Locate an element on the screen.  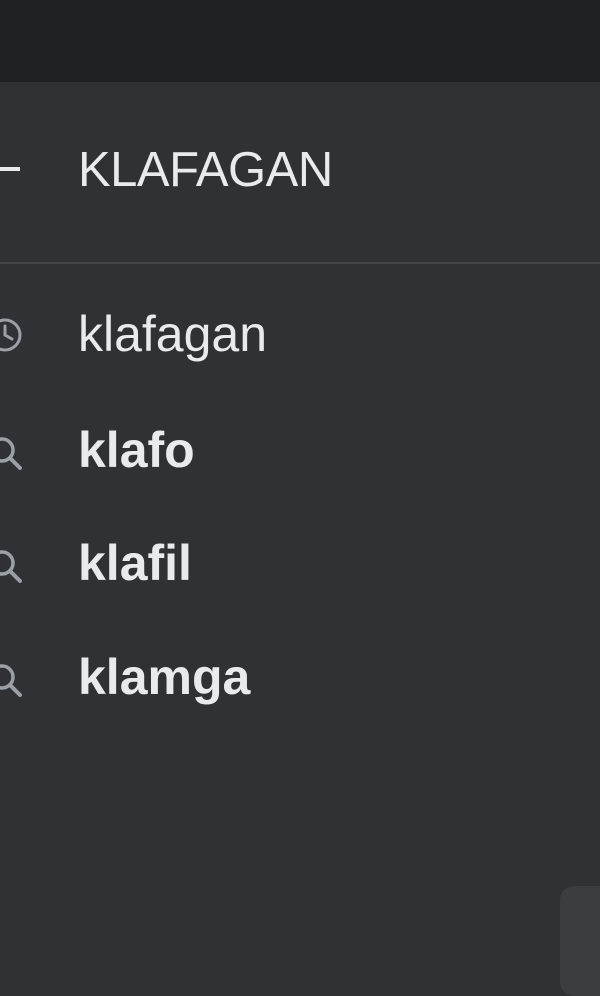
suggestion-label: klamga is located at coordinates (164, 677).